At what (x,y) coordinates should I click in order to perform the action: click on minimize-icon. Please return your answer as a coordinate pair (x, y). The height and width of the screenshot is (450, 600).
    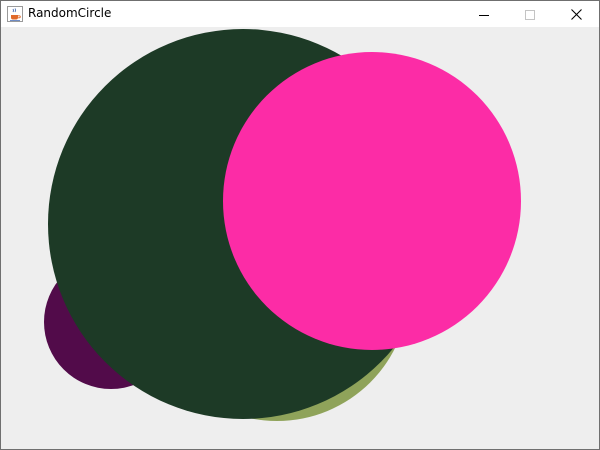
    Looking at the image, I should click on (484, 14).